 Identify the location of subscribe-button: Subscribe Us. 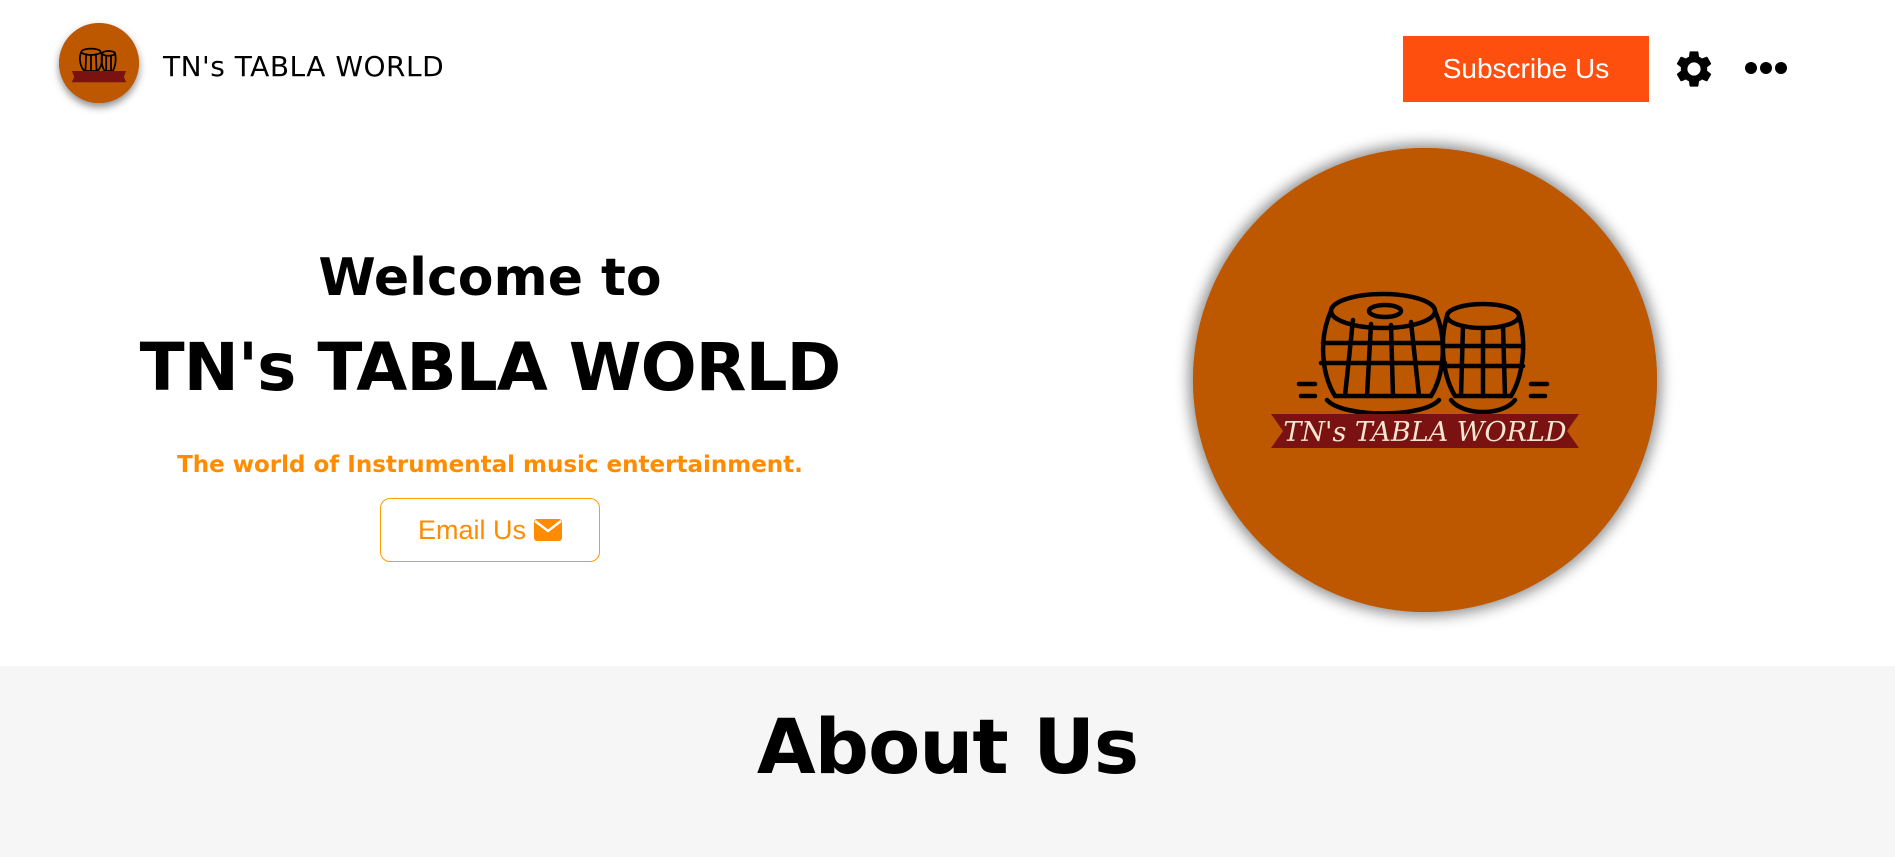
(1526, 69).